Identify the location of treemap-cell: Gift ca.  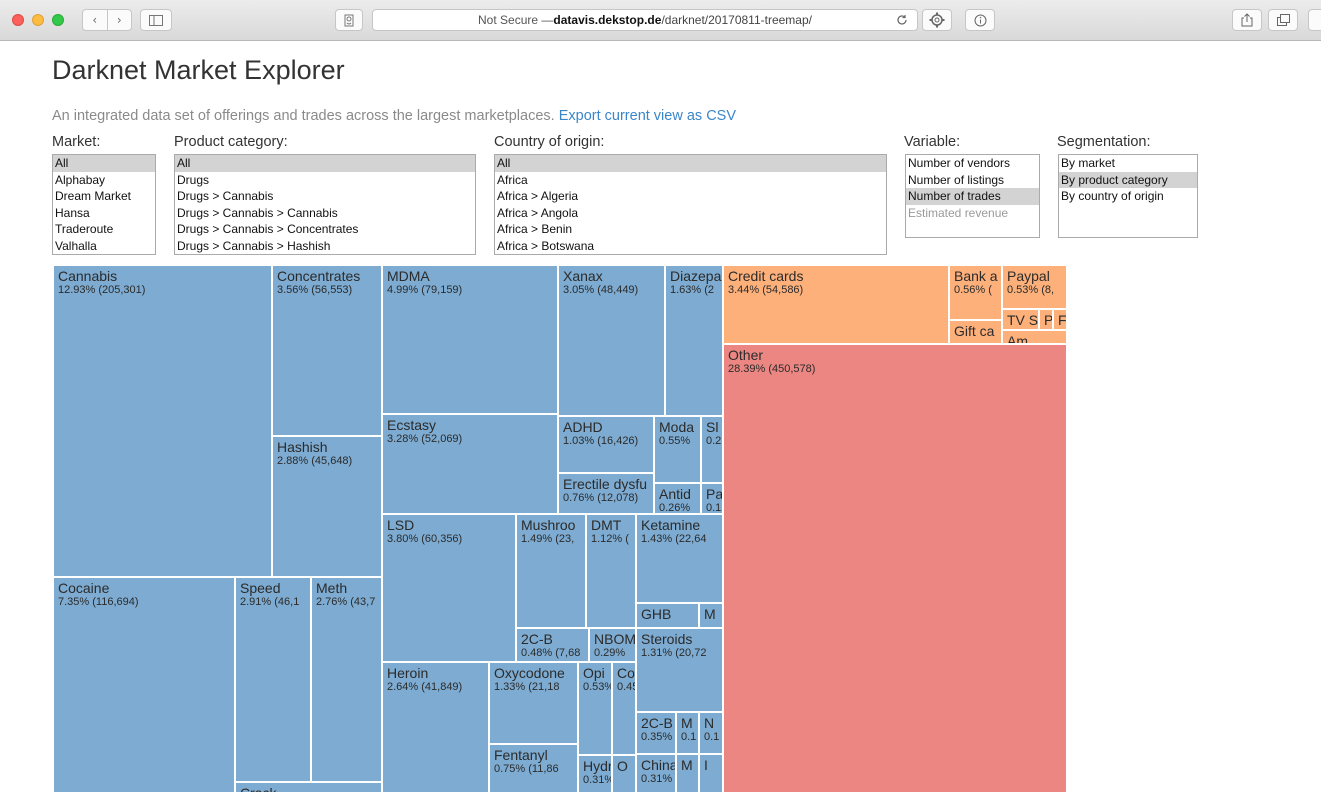
(975, 332).